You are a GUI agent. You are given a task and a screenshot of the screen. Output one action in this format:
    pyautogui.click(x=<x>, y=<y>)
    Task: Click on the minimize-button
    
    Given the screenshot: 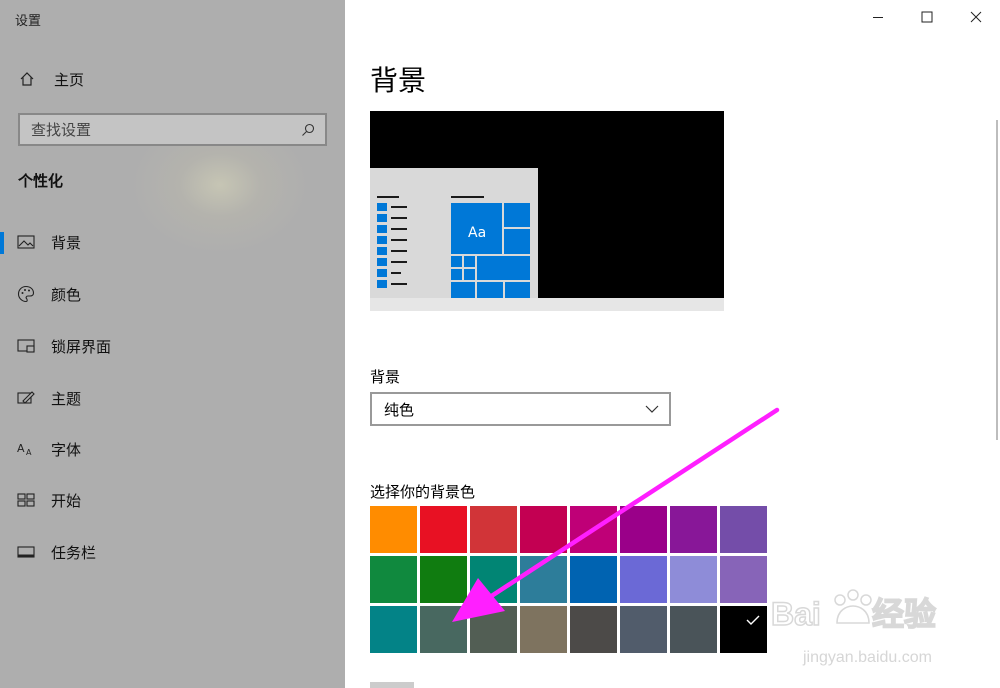 What is the action you would take?
    pyautogui.click(x=877, y=17)
    